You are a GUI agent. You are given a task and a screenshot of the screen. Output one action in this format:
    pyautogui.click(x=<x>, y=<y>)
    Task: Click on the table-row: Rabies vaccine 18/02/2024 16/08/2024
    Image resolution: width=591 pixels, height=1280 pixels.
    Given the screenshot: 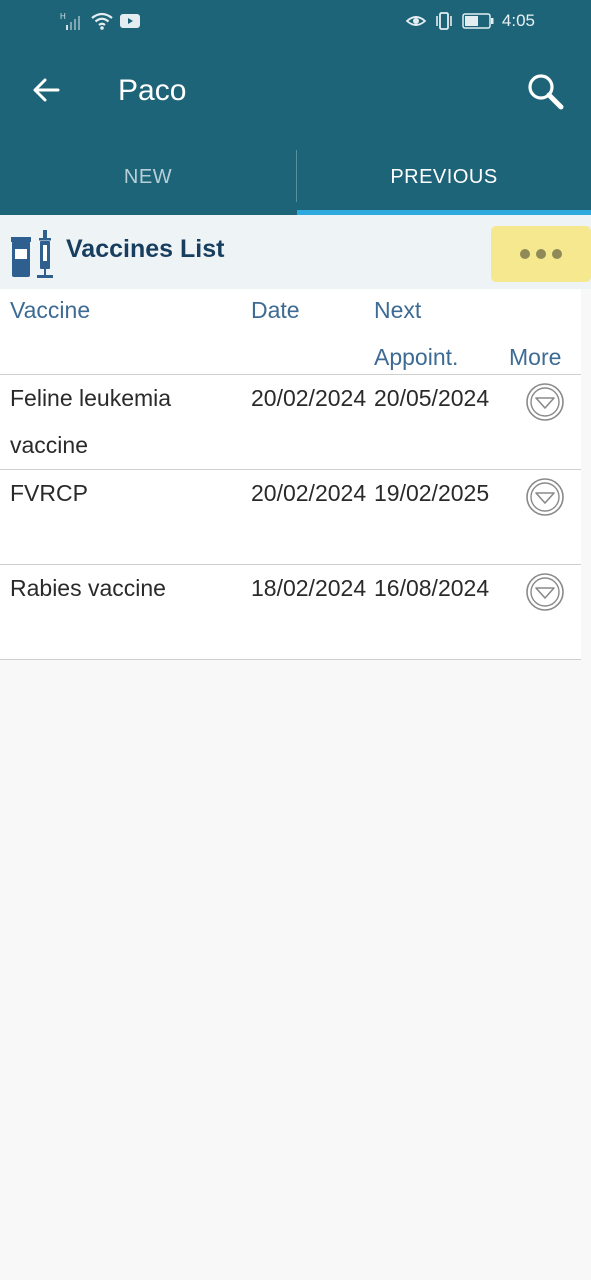 What is the action you would take?
    pyautogui.click(x=290, y=612)
    